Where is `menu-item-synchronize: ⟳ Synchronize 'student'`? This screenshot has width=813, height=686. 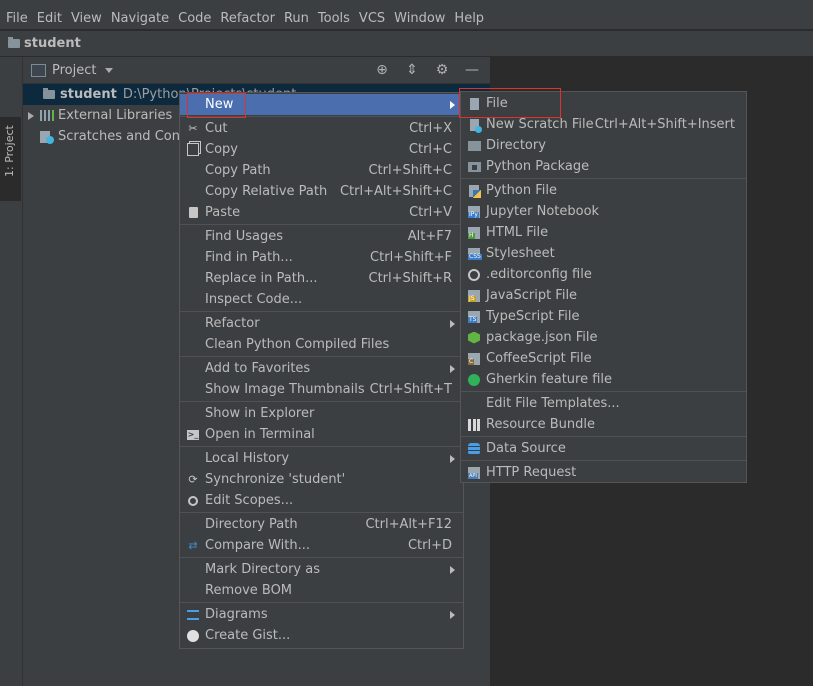
menu-item-synchronize: ⟳ Synchronize 'student' is located at coordinates (321, 479).